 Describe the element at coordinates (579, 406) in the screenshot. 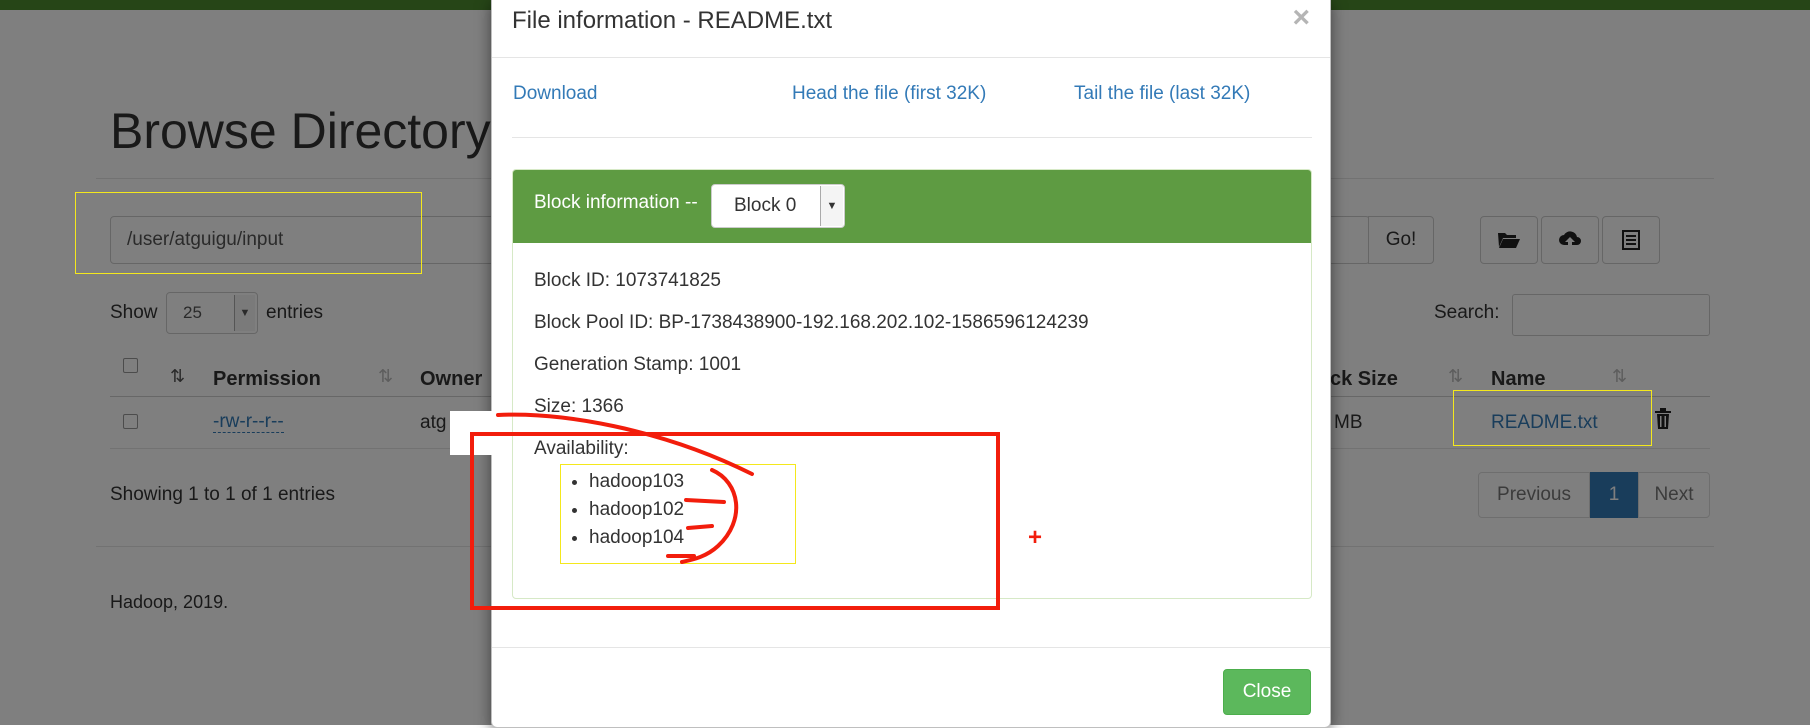

I see `block-size: Size: 1366` at that location.